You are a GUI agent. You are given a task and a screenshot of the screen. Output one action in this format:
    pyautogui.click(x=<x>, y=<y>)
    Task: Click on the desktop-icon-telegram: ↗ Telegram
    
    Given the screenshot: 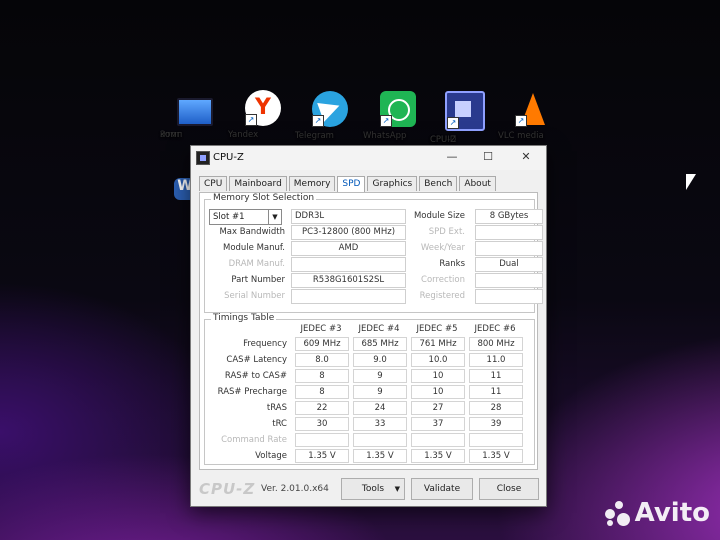 What is the action you would take?
    pyautogui.click(x=330, y=116)
    